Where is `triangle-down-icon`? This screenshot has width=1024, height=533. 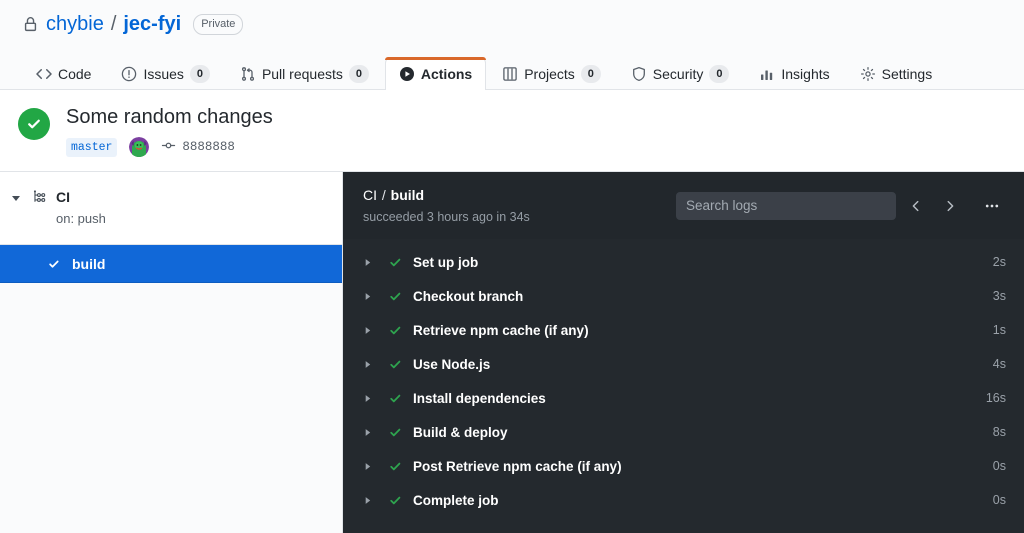 triangle-down-icon is located at coordinates (16, 198).